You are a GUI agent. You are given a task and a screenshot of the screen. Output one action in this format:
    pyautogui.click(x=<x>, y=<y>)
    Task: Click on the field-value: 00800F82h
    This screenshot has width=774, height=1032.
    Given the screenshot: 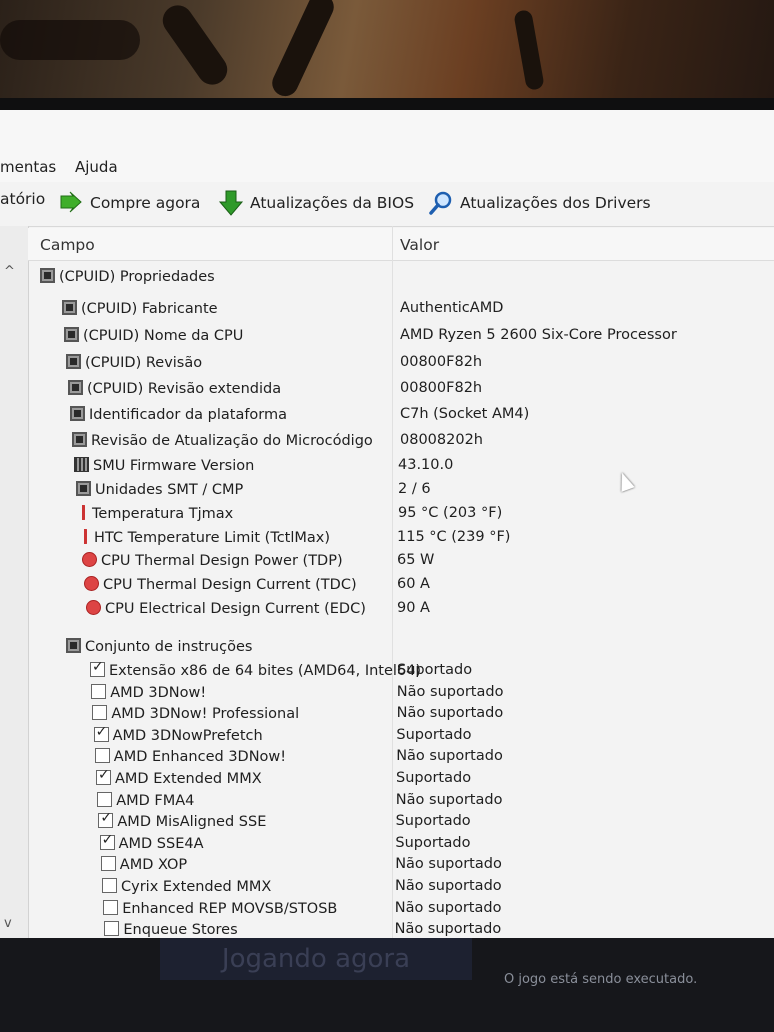 What is the action you would take?
    pyautogui.click(x=441, y=362)
    